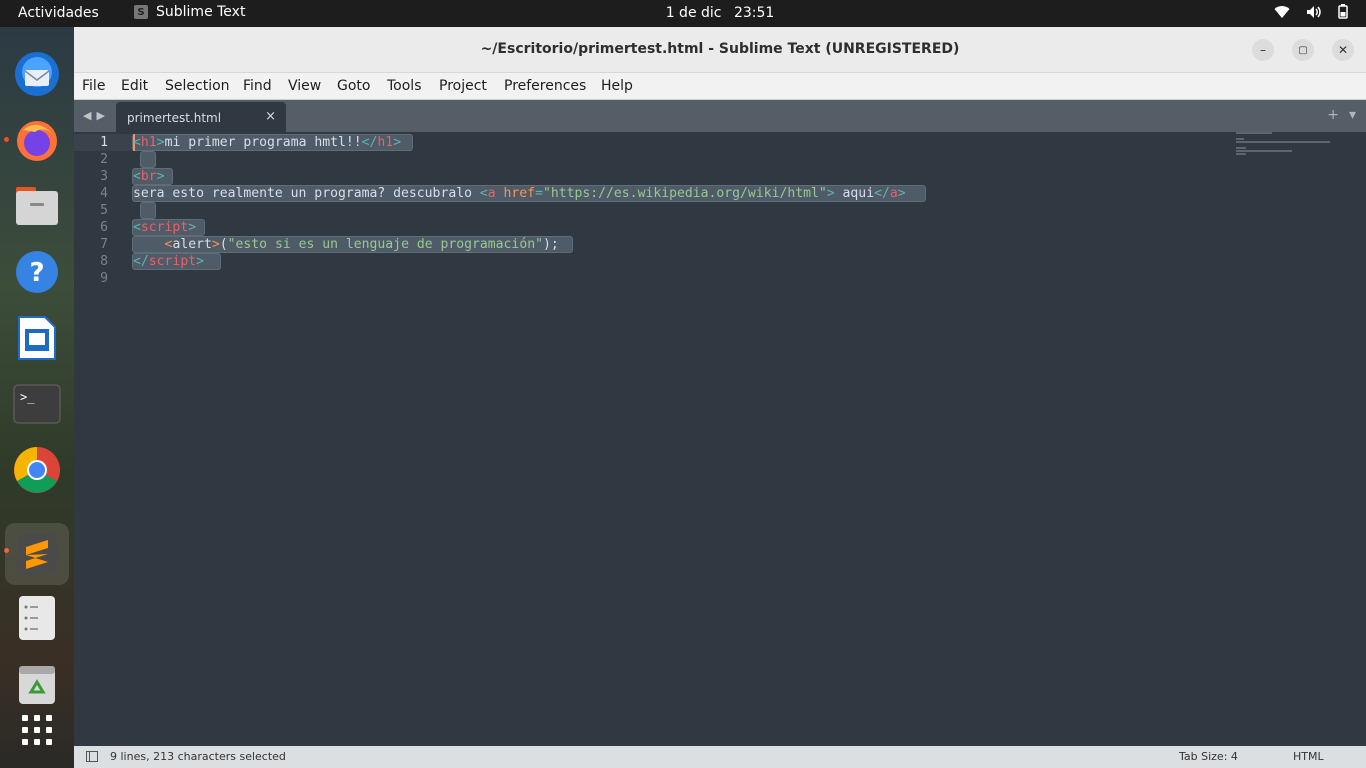 This screenshot has width=1366, height=768. Describe the element at coordinates (104, 227) in the screenshot. I see `line-number: 6` at that location.